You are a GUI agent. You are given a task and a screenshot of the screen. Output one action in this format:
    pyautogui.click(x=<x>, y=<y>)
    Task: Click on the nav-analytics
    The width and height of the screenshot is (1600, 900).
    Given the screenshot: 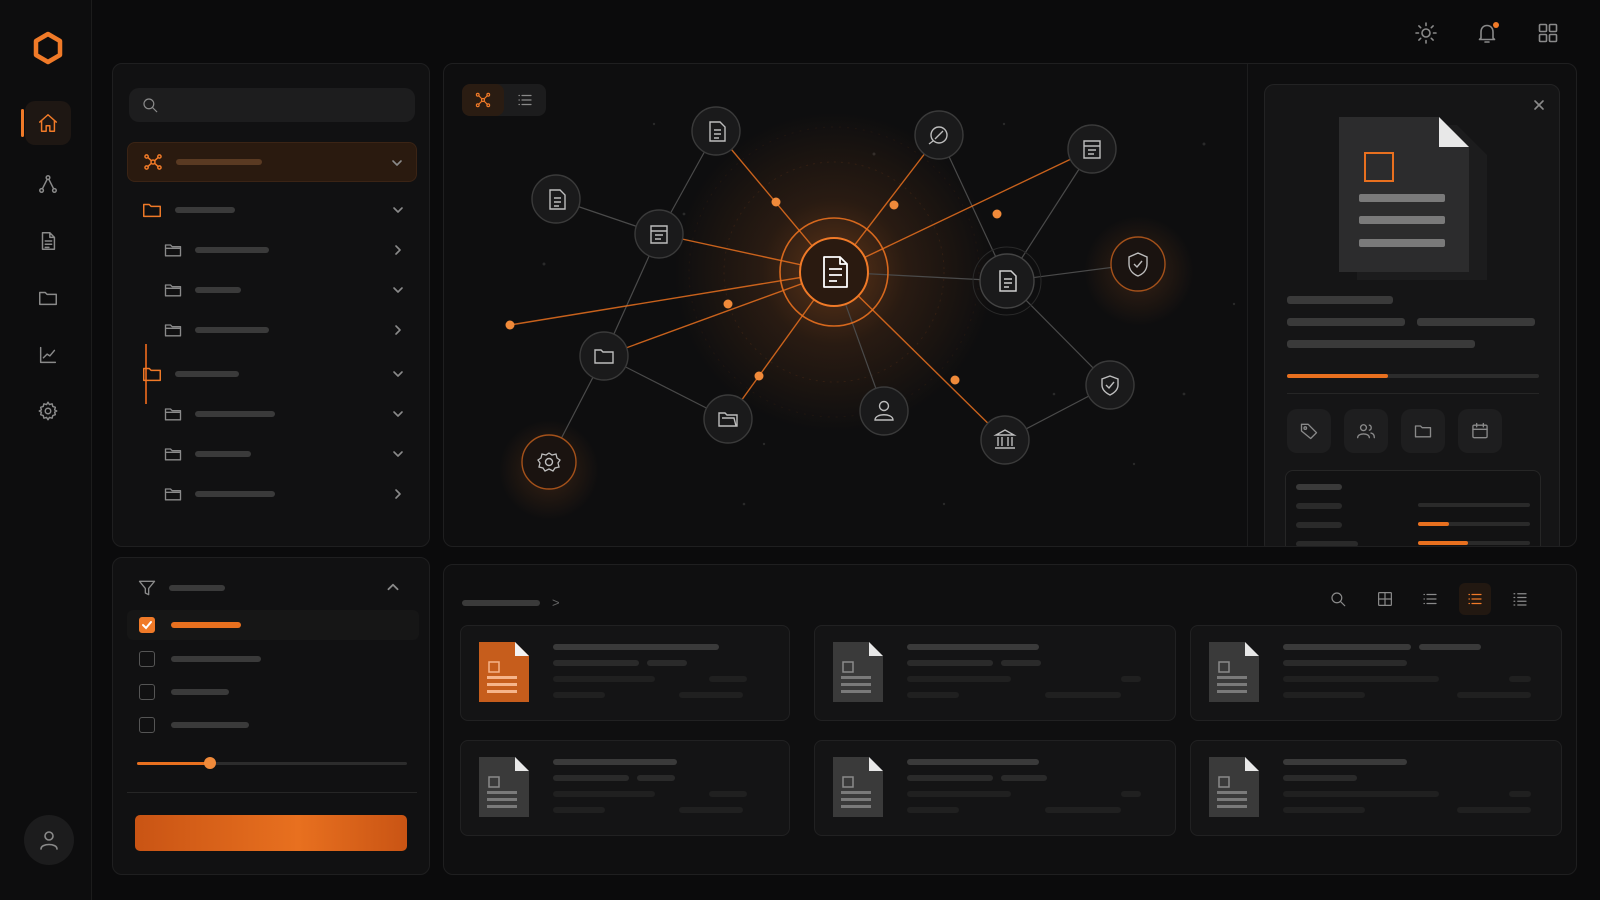 What is the action you would take?
    pyautogui.click(x=48, y=355)
    